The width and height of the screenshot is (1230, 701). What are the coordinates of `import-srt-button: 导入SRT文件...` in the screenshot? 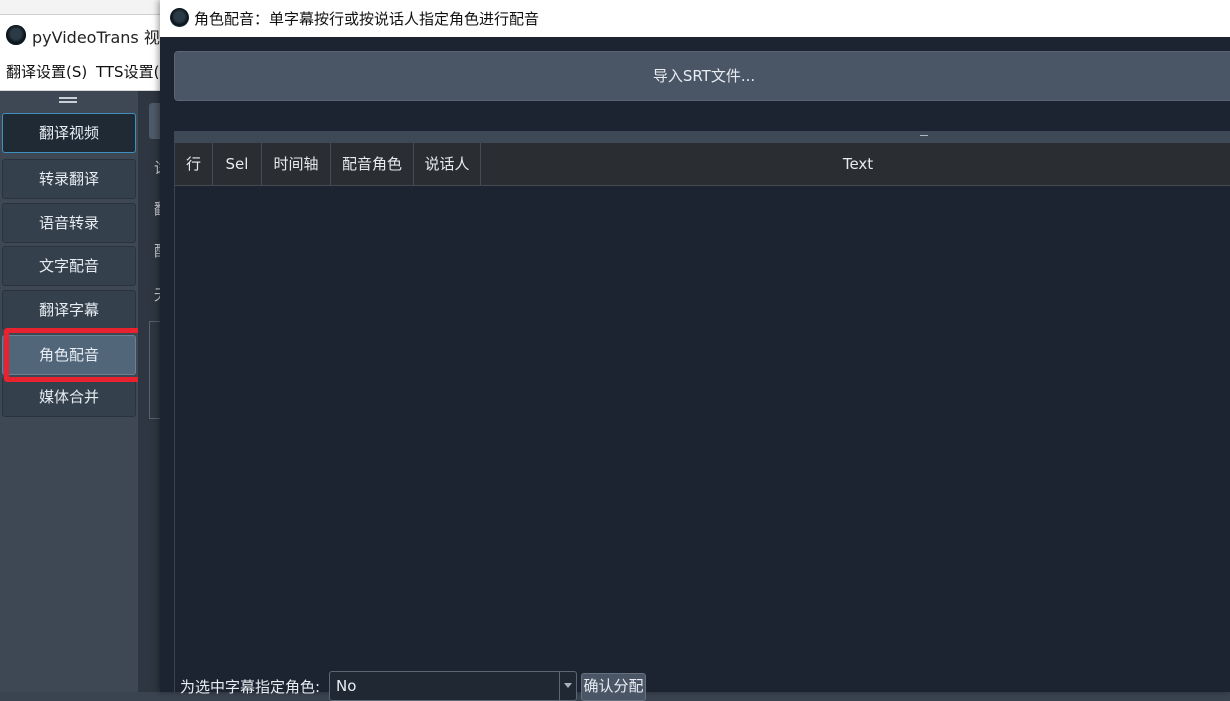 It's located at (702, 76).